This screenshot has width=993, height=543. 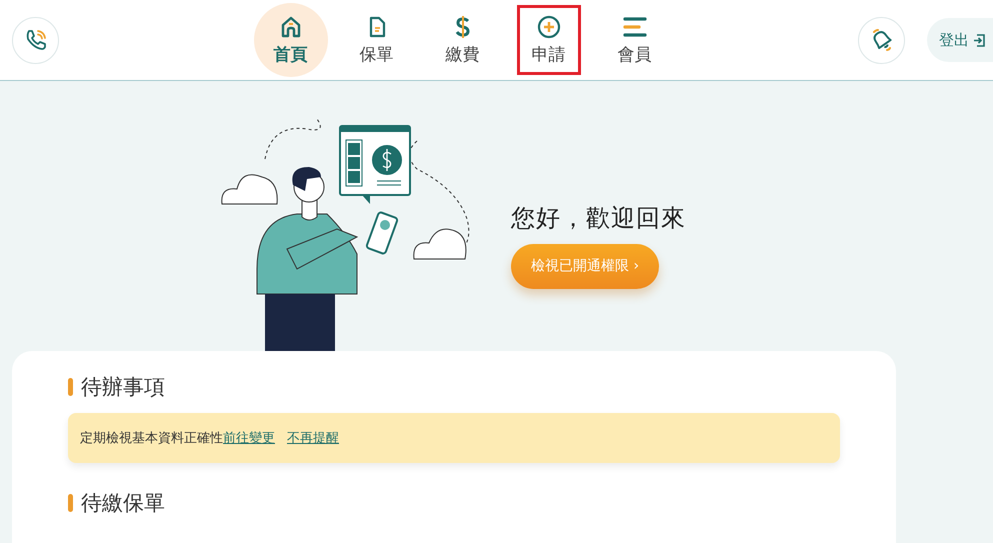 I want to click on nav-tab: 申請, so click(x=548, y=40).